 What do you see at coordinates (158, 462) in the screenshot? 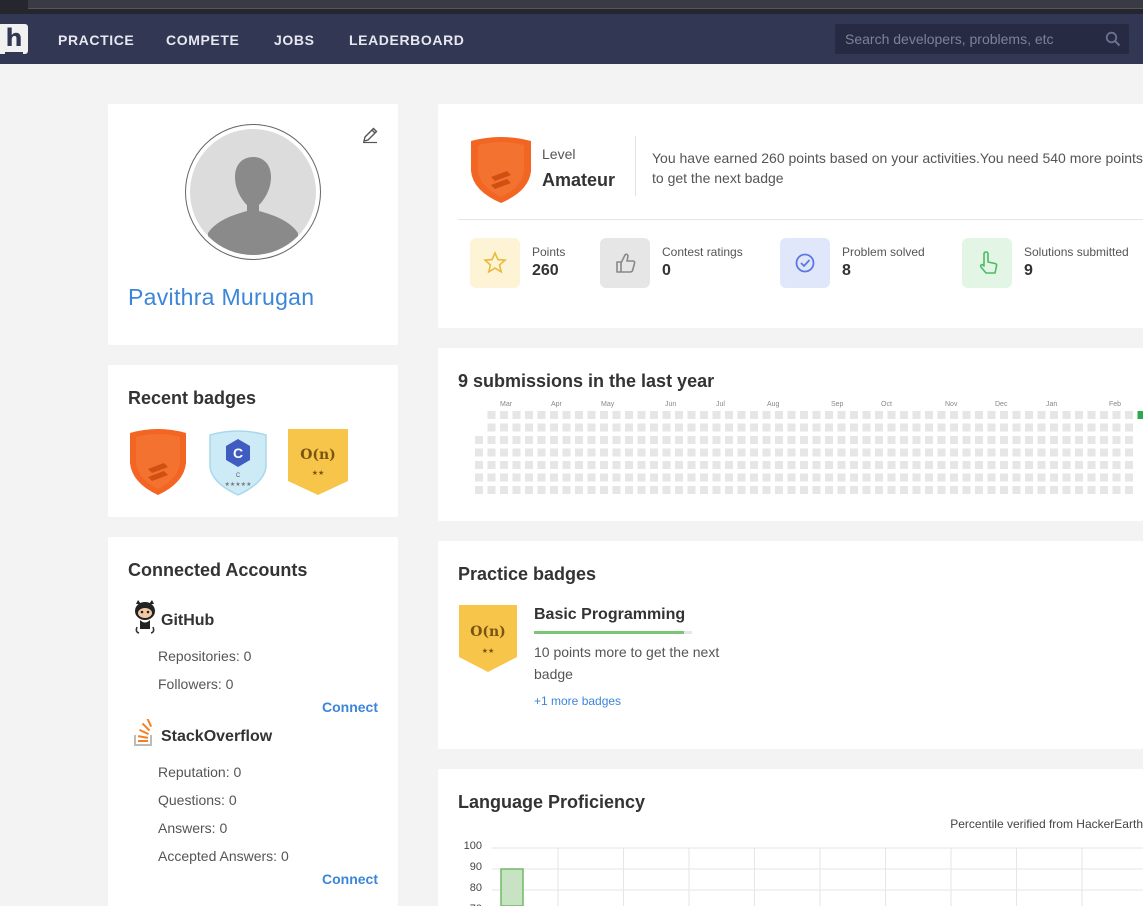
I see `level-badge-icon` at bounding box center [158, 462].